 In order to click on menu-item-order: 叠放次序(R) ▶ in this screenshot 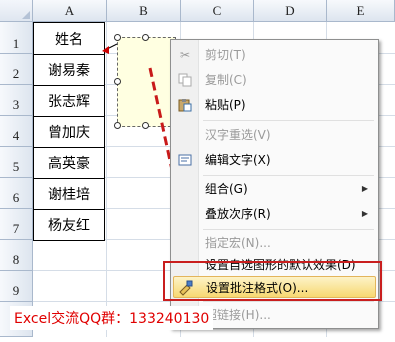, I will do `click(274, 214)`.